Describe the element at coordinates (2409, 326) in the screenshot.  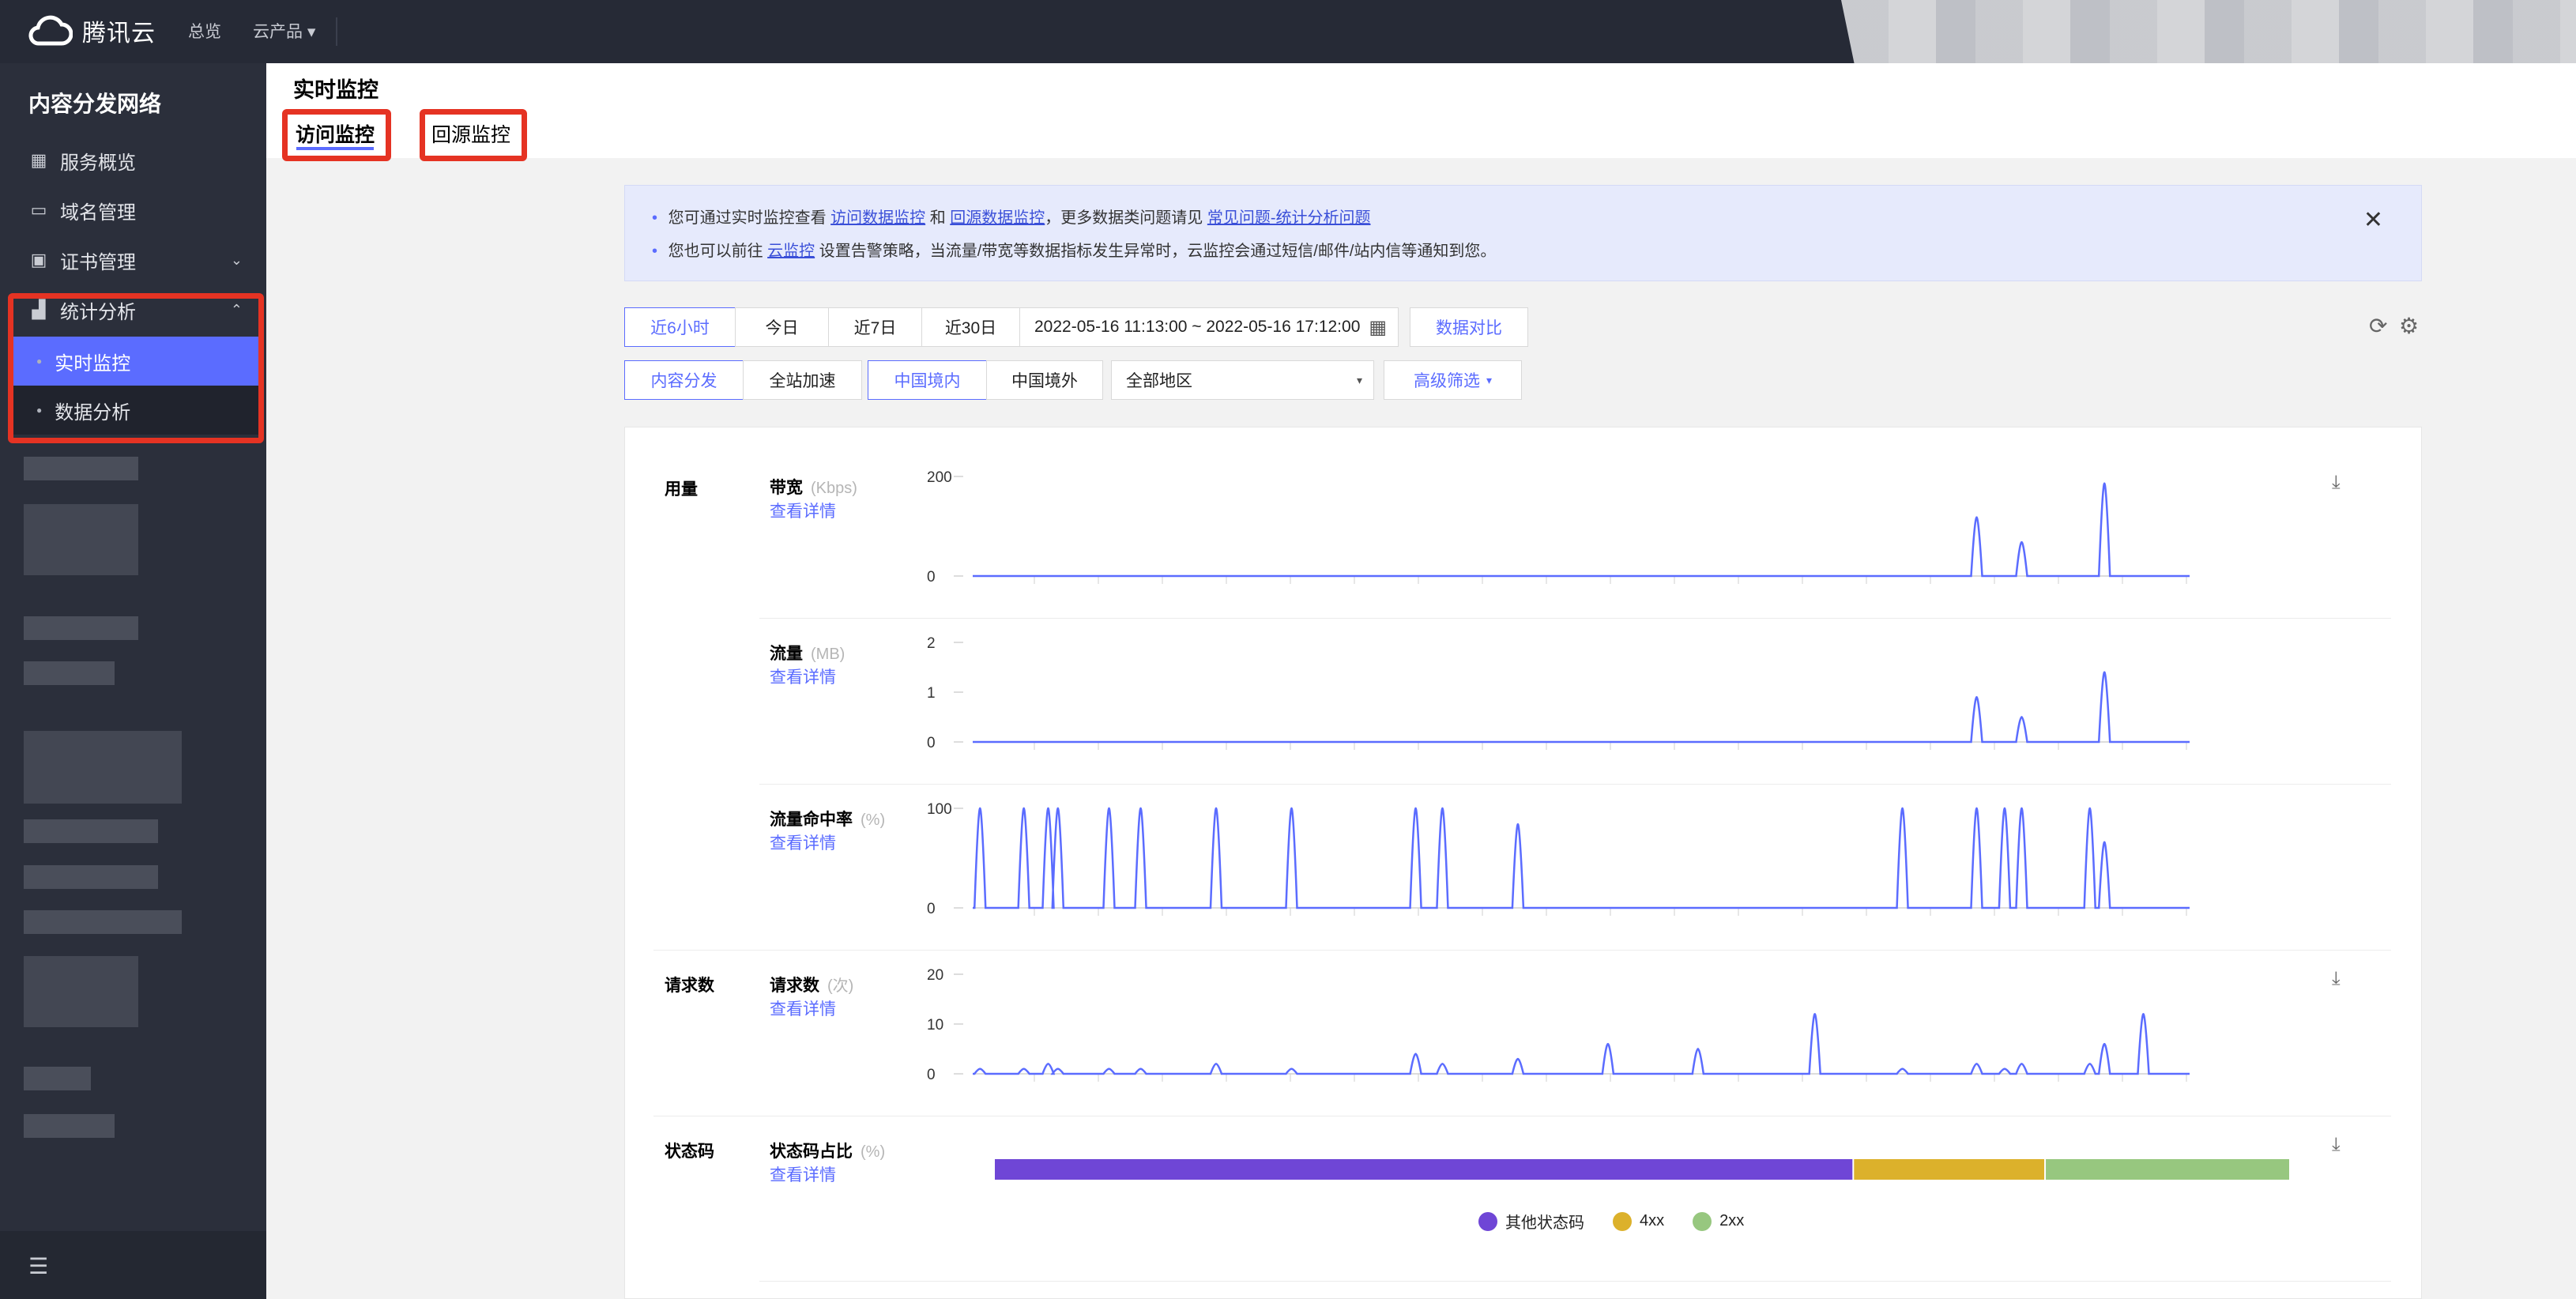
I see `gear-icon: ⚙` at that location.